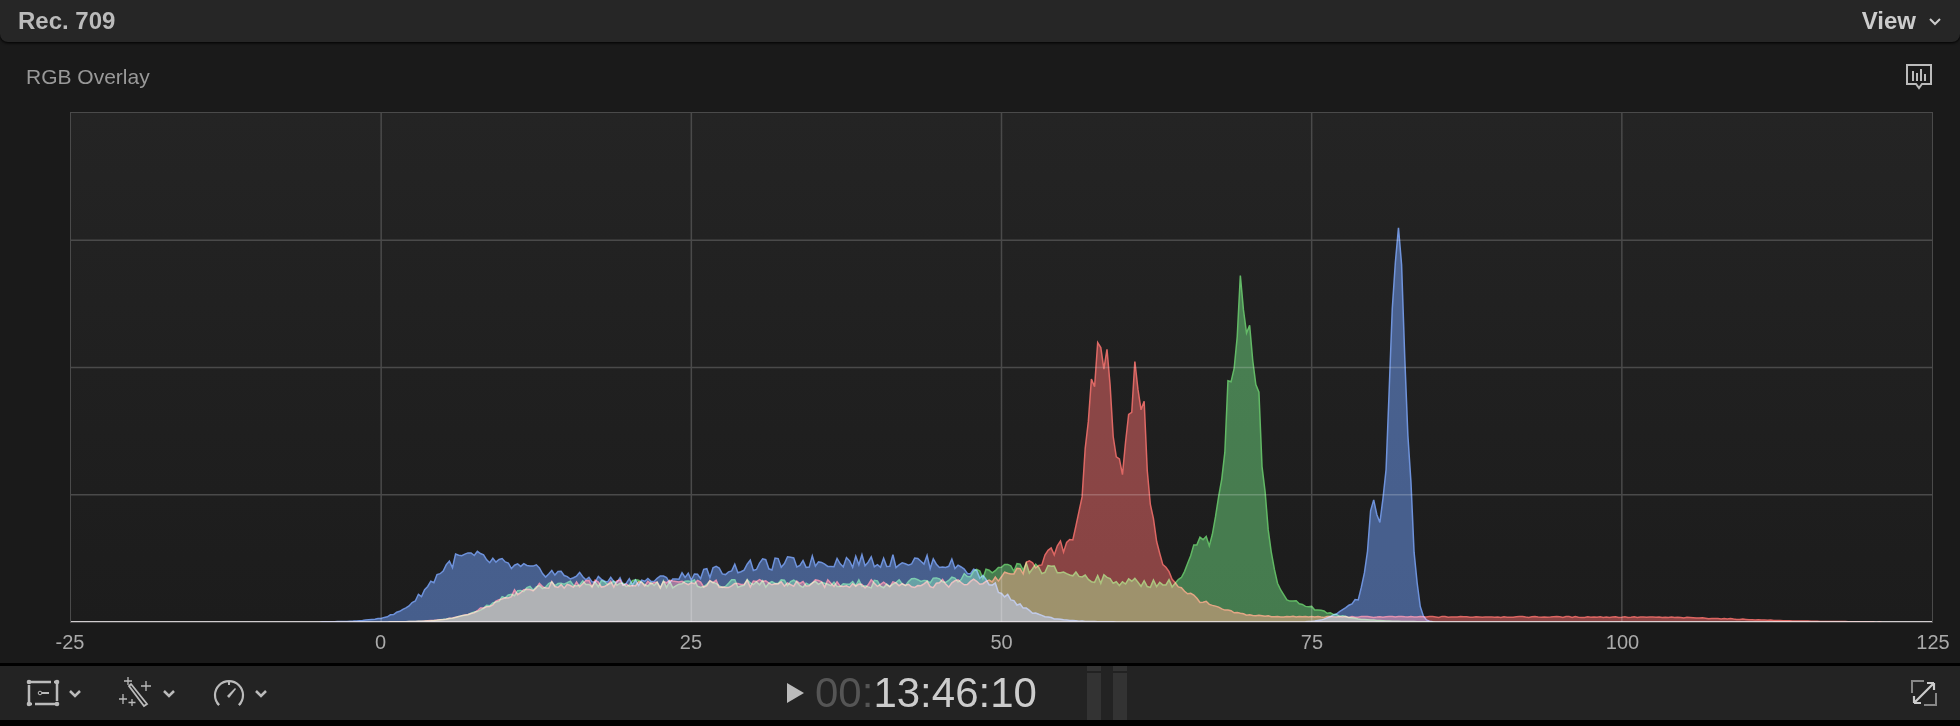 Image resolution: width=1960 pixels, height=726 pixels. What do you see at coordinates (136, 693) in the screenshot?
I see `magic-wand-icon` at bounding box center [136, 693].